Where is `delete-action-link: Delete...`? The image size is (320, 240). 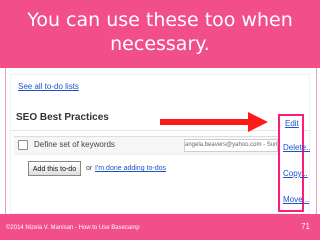
delete-action-link: Delete... is located at coordinates (296, 147).